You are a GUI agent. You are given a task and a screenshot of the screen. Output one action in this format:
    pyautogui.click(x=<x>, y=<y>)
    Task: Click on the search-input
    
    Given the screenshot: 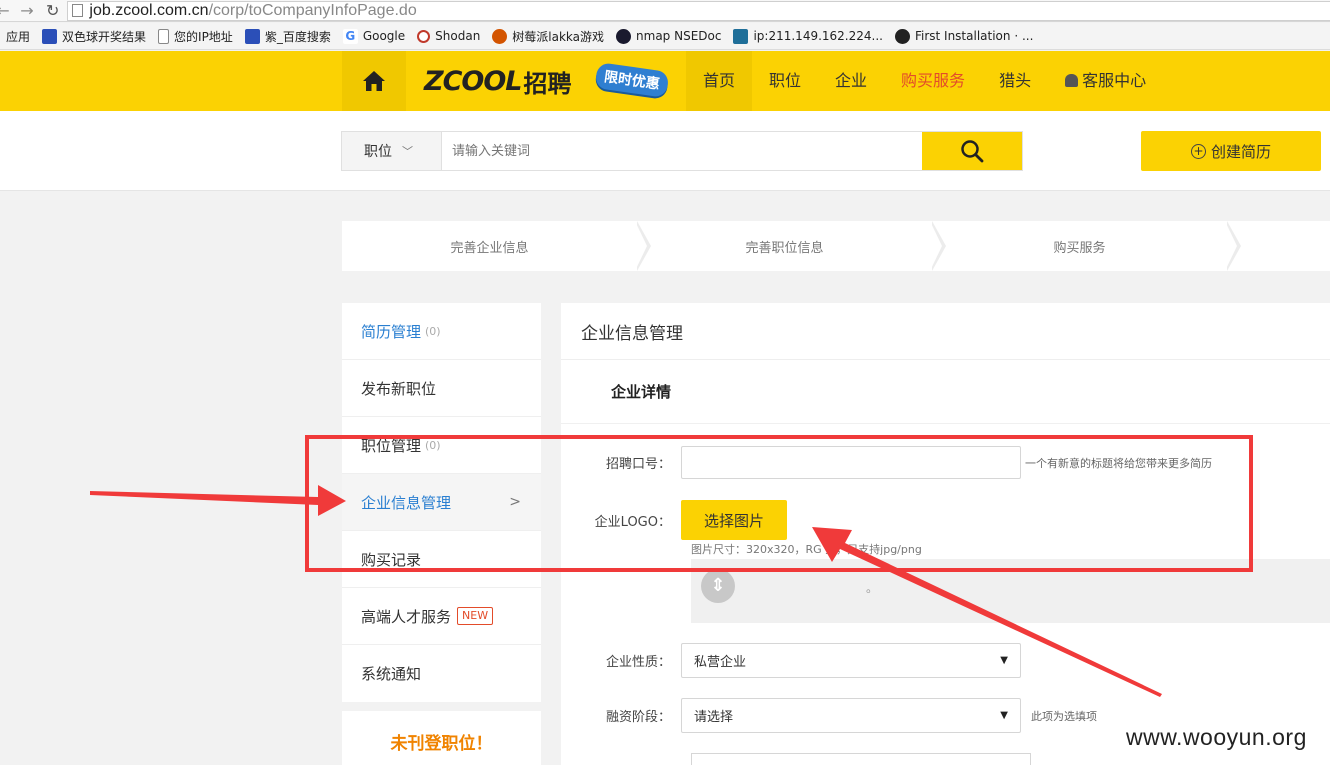 What is the action you would take?
    pyautogui.click(x=682, y=151)
    